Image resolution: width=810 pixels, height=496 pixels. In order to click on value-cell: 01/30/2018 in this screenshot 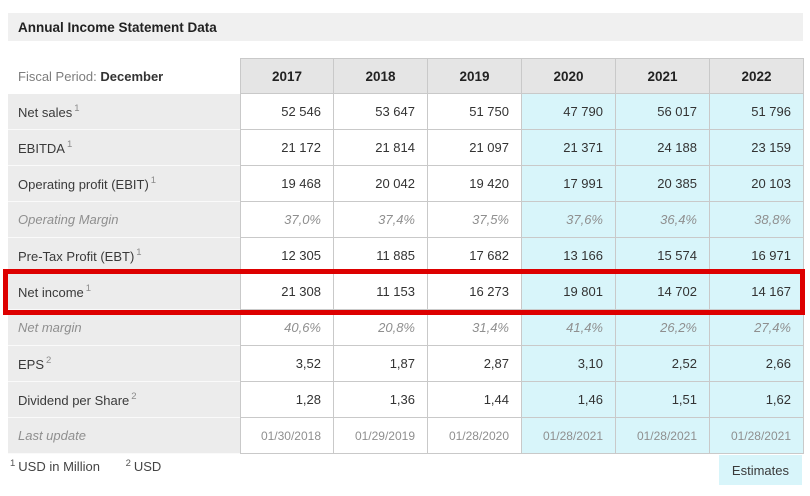, I will do `click(287, 436)`.